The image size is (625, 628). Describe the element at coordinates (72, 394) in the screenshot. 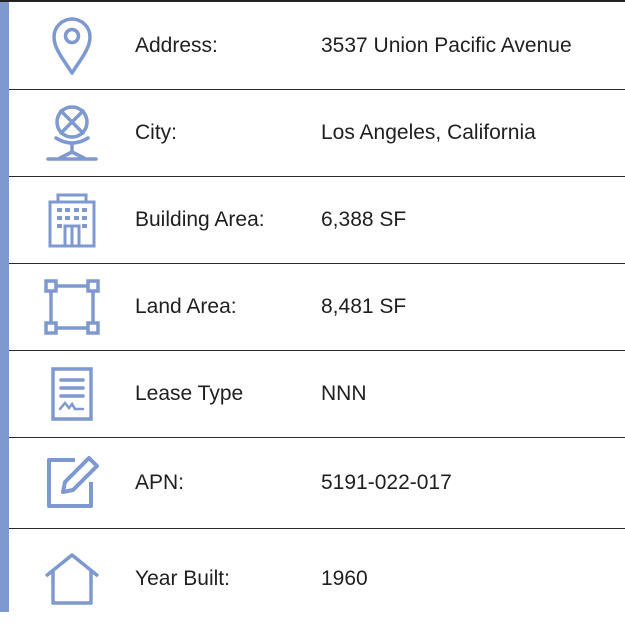

I see `lease-document-icon` at that location.